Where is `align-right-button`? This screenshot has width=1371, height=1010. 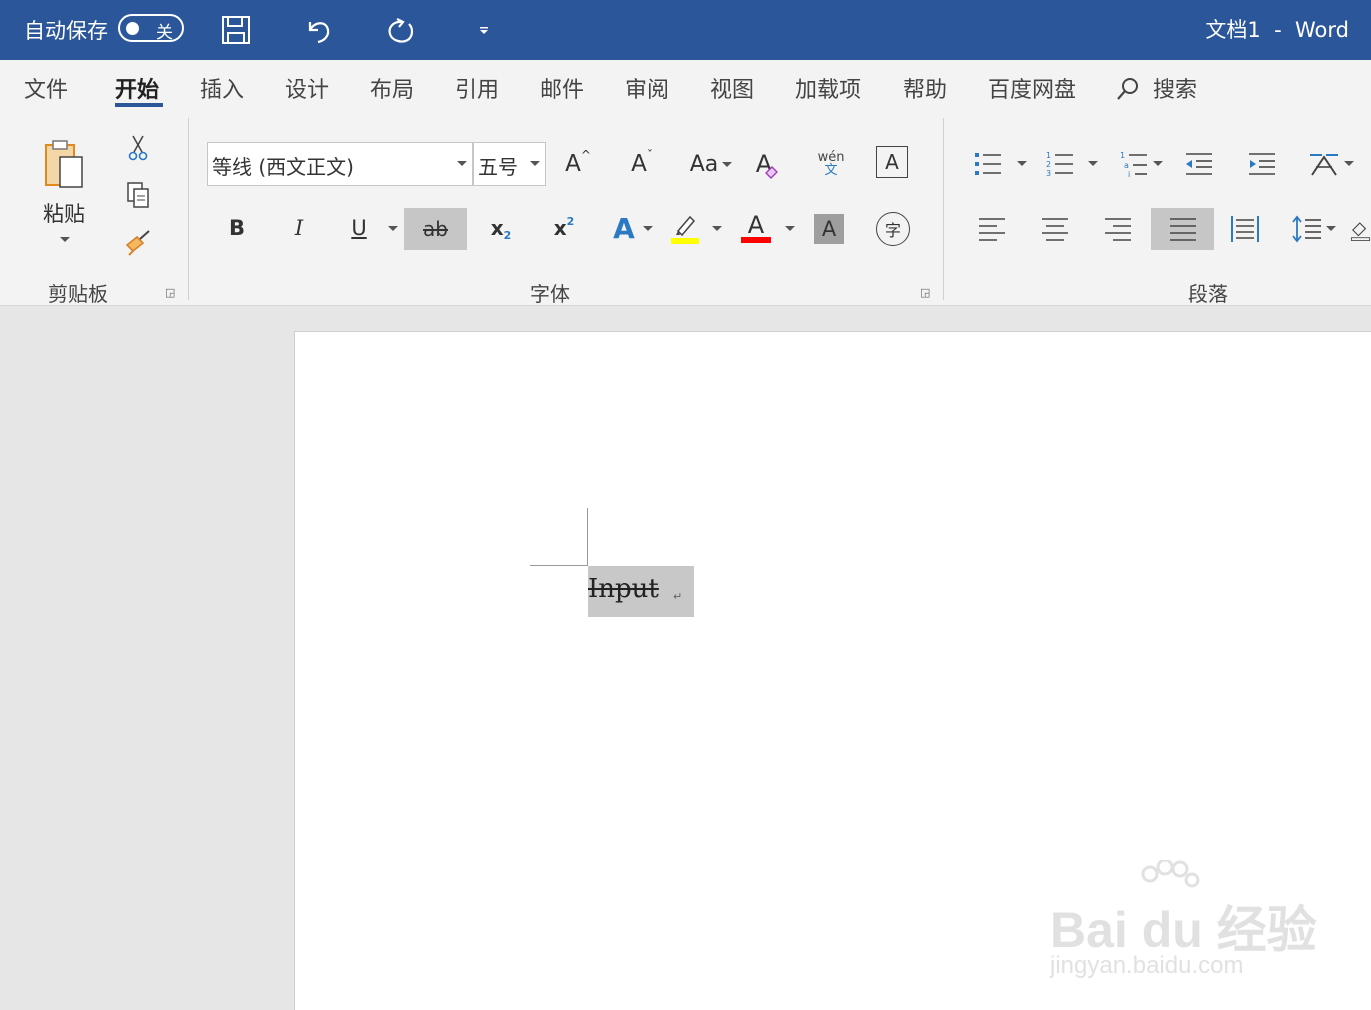 align-right-button is located at coordinates (1118, 229).